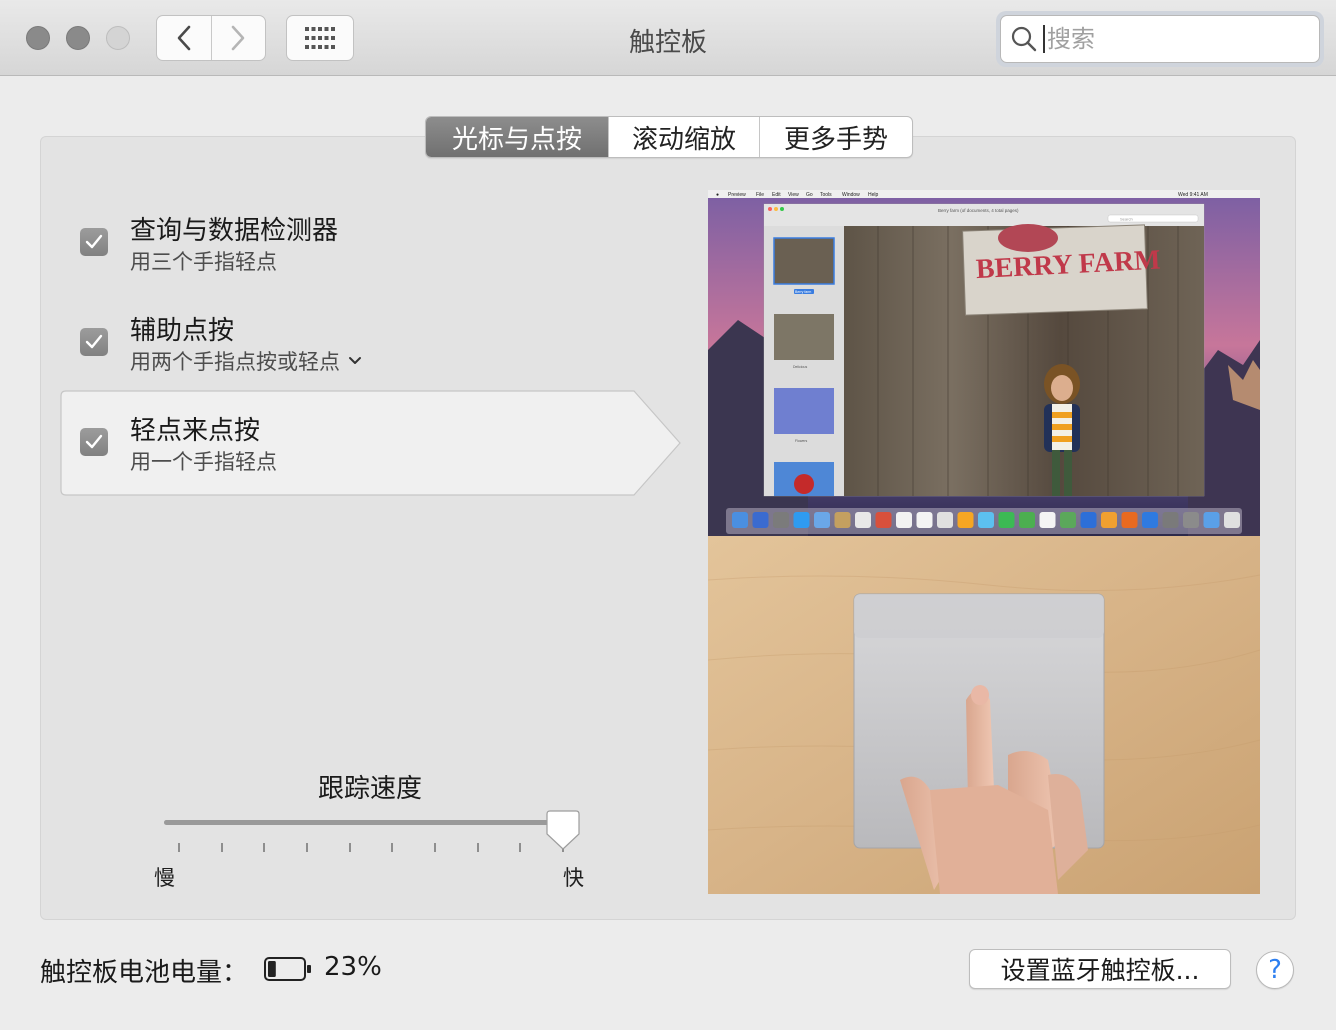 The width and height of the screenshot is (1336, 1030). What do you see at coordinates (355, 360) in the screenshot?
I see `chevron-down-icon` at bounding box center [355, 360].